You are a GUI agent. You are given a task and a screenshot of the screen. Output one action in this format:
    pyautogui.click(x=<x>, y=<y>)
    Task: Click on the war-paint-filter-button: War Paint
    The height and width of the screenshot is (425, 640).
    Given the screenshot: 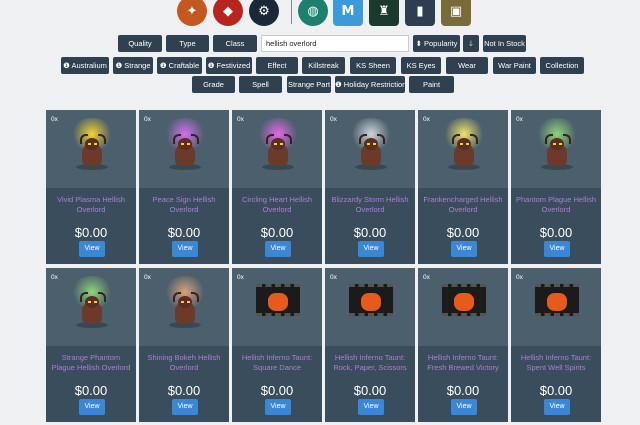 What is the action you would take?
    pyautogui.click(x=514, y=65)
    